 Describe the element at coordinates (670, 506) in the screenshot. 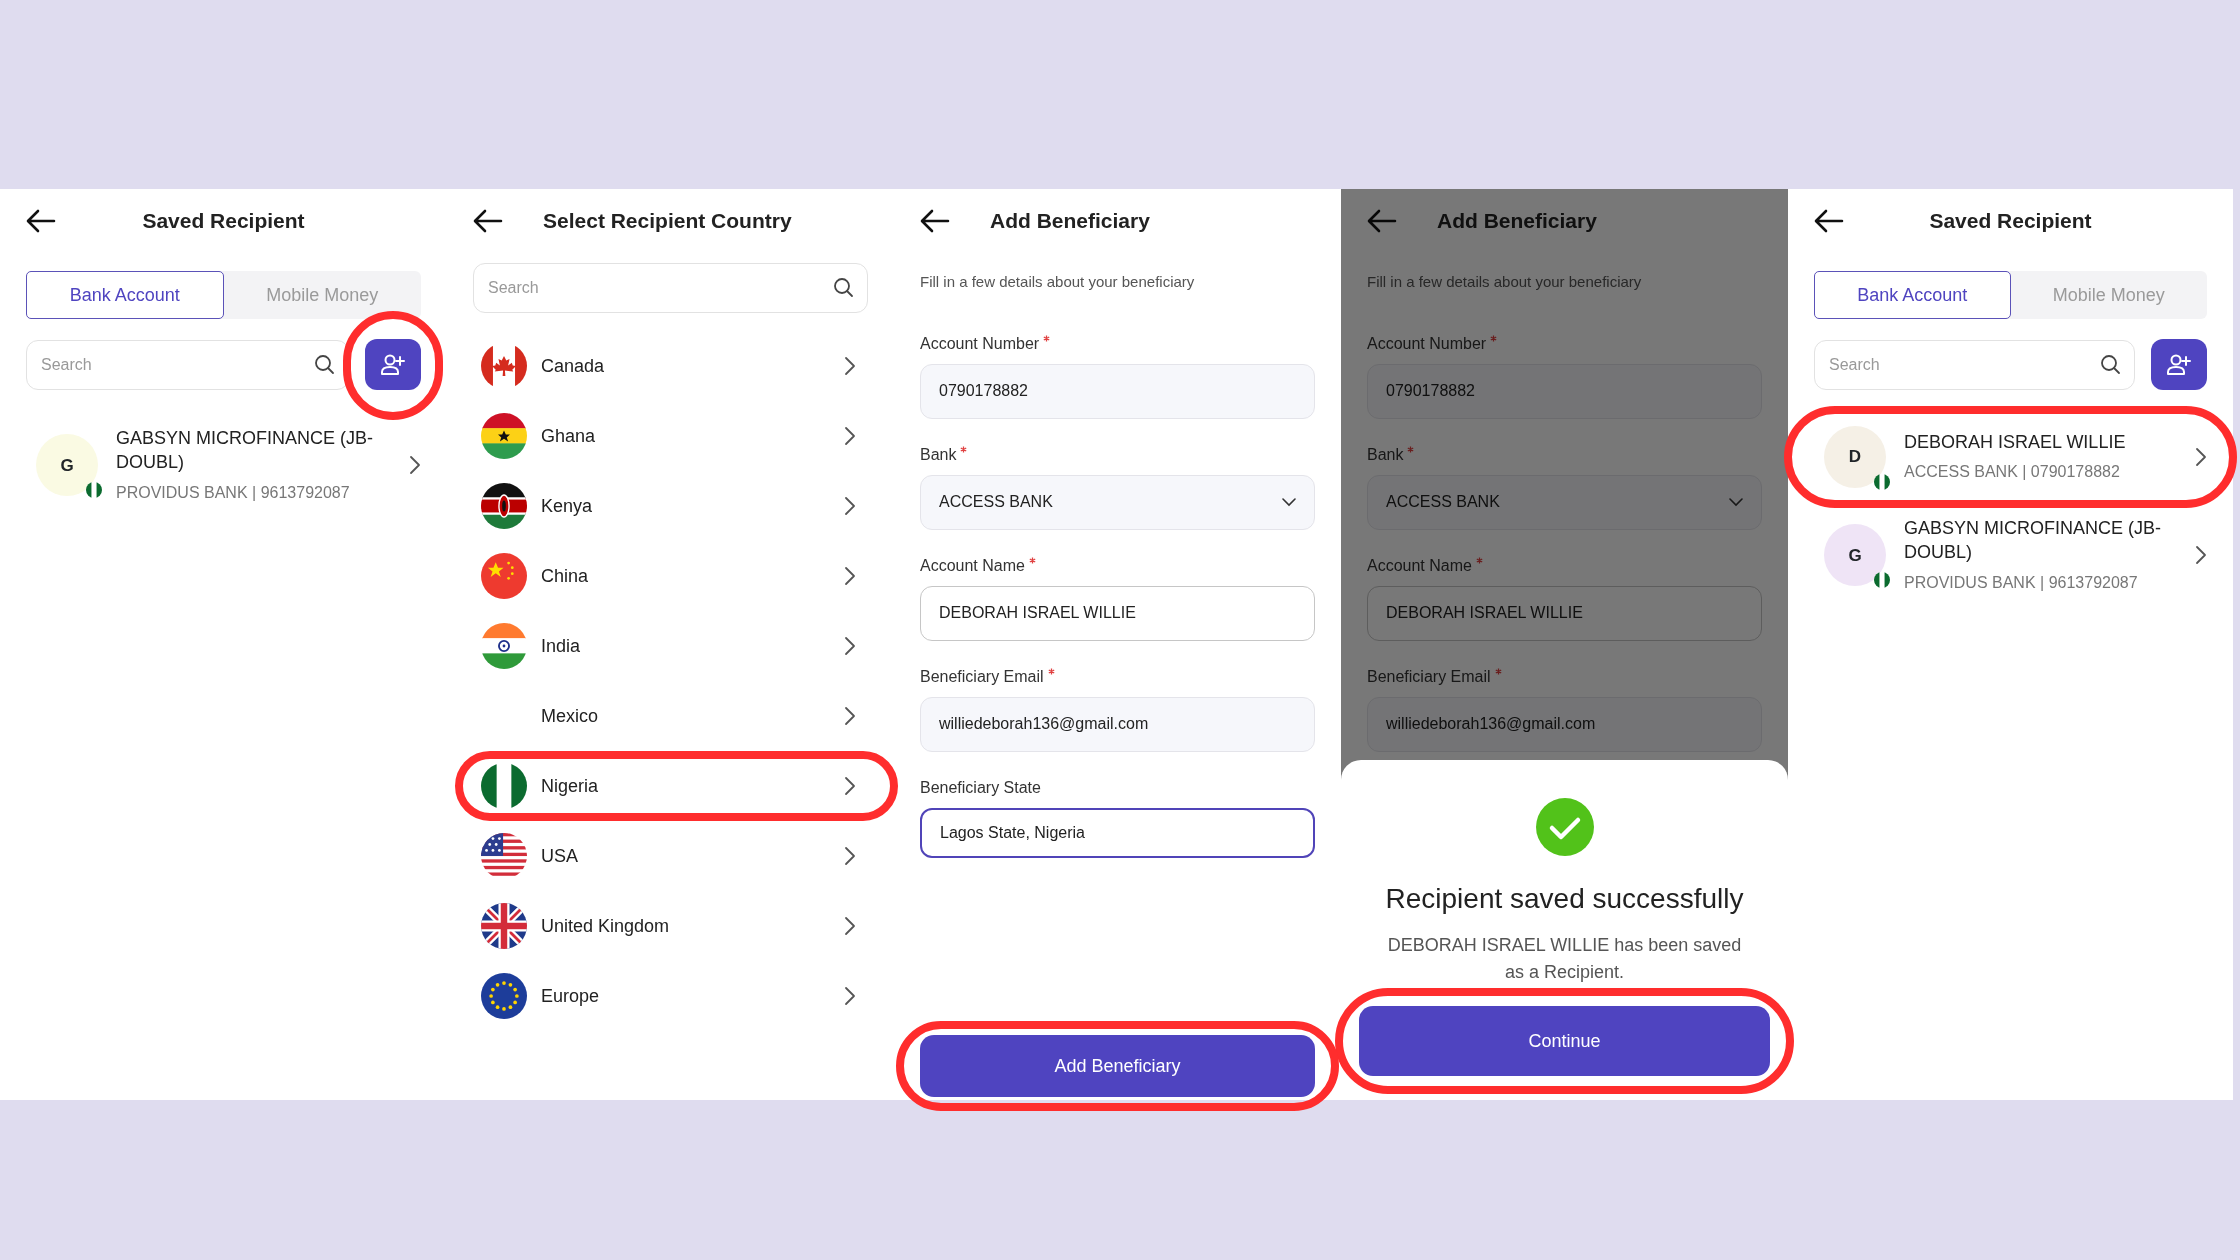

I see `country-item: Kenya` at that location.